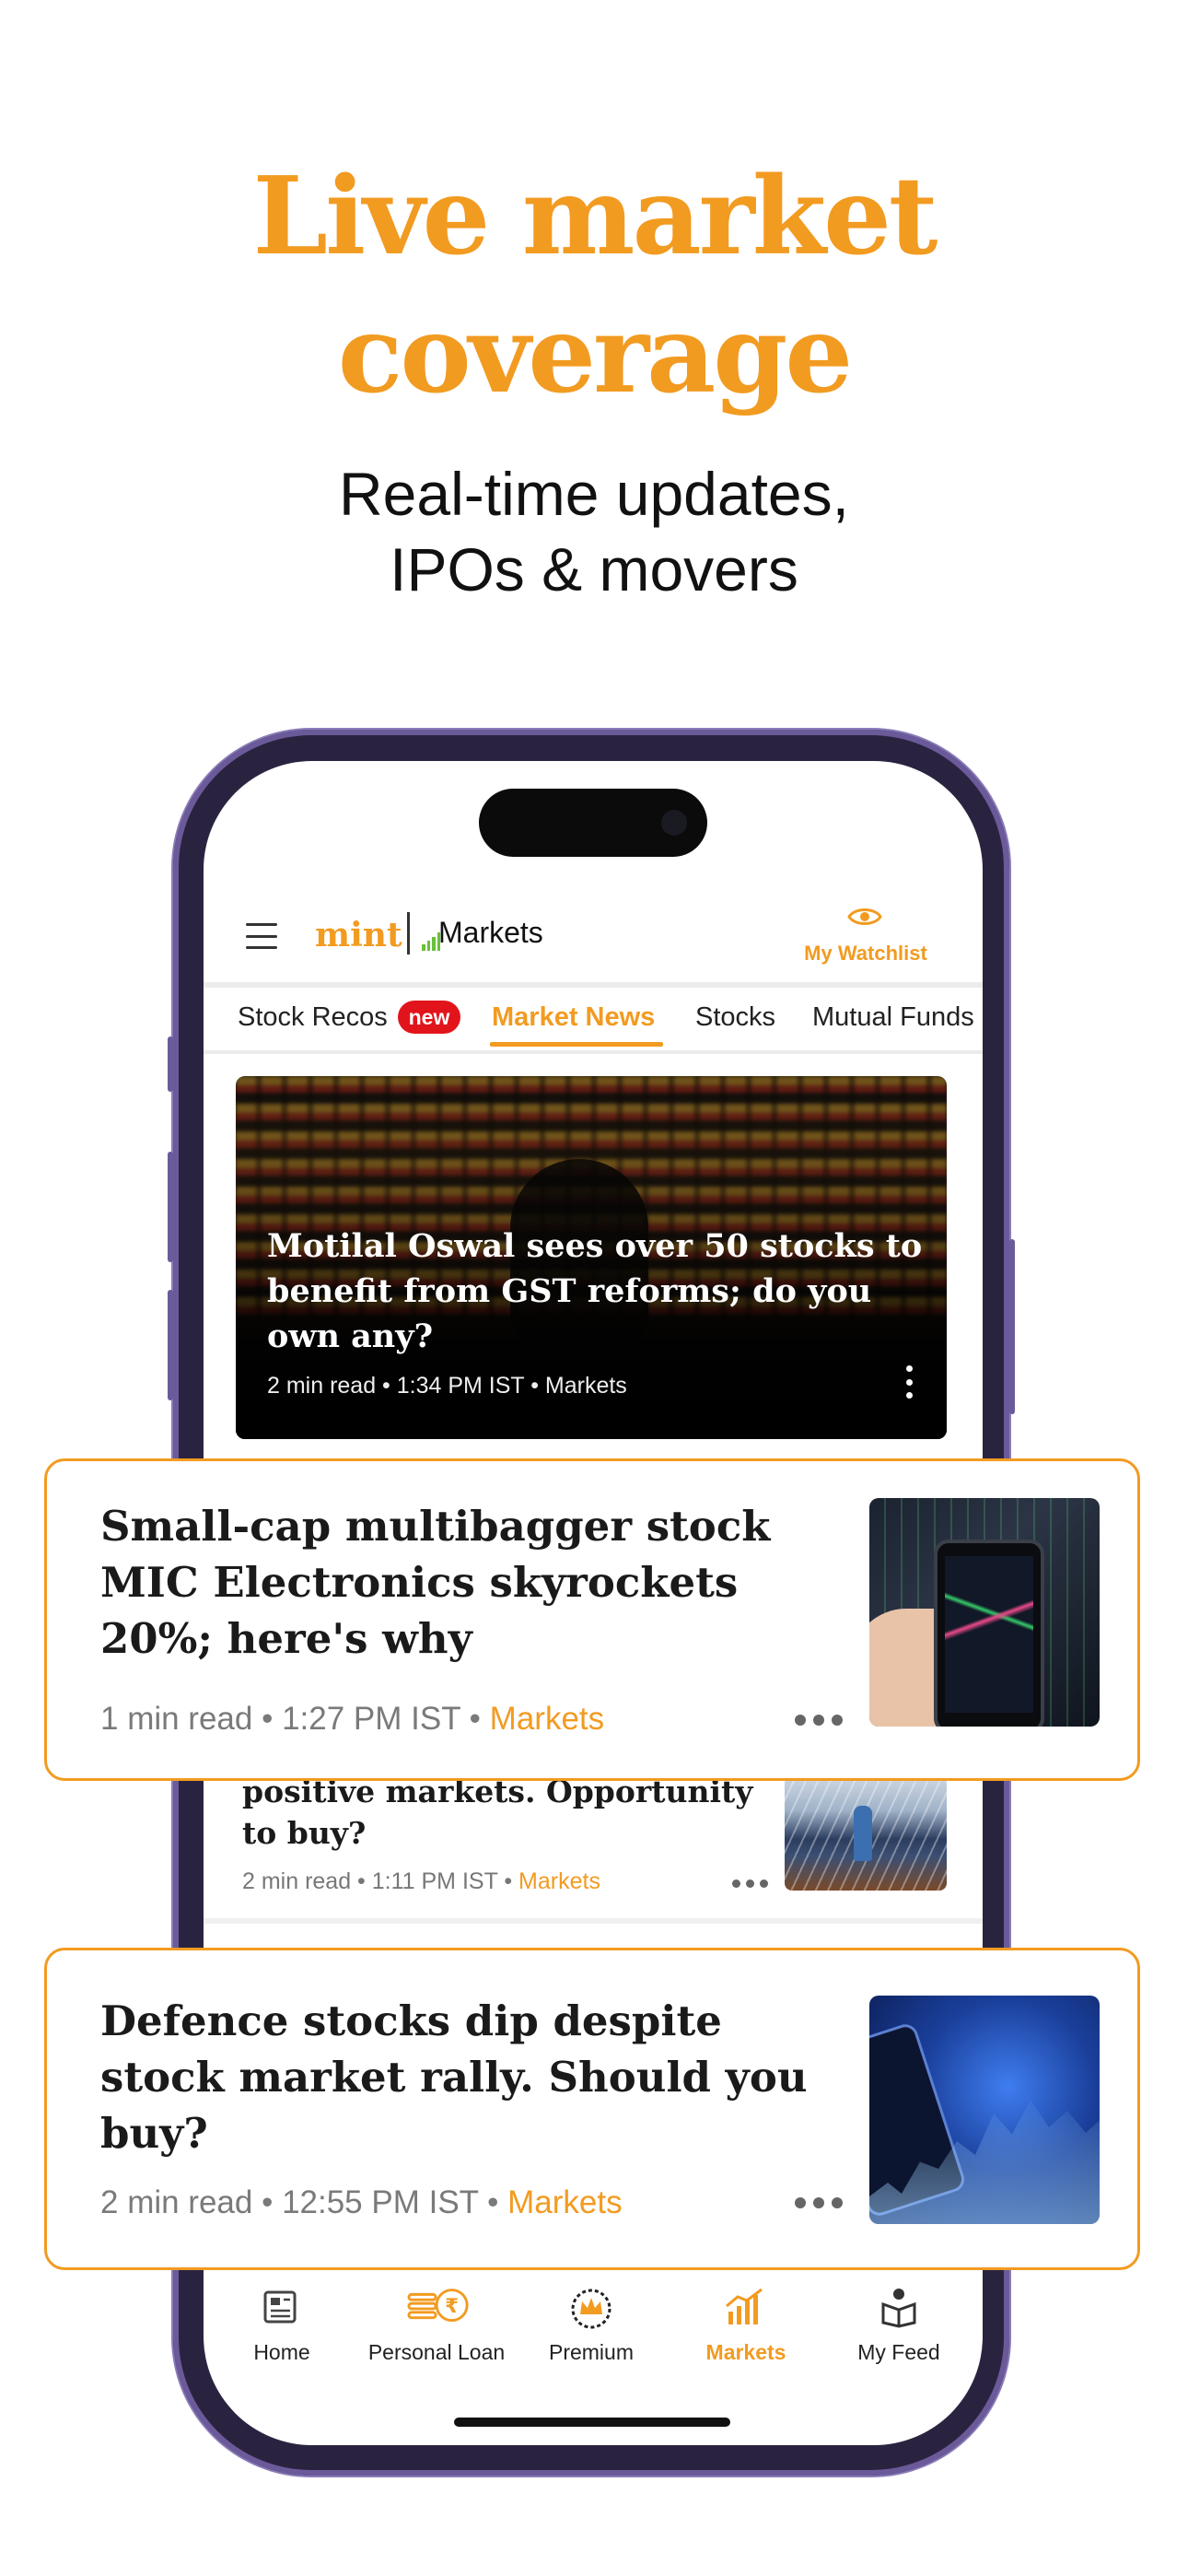 The image size is (1188, 2576). I want to click on card2-category: Markets, so click(564, 2202).